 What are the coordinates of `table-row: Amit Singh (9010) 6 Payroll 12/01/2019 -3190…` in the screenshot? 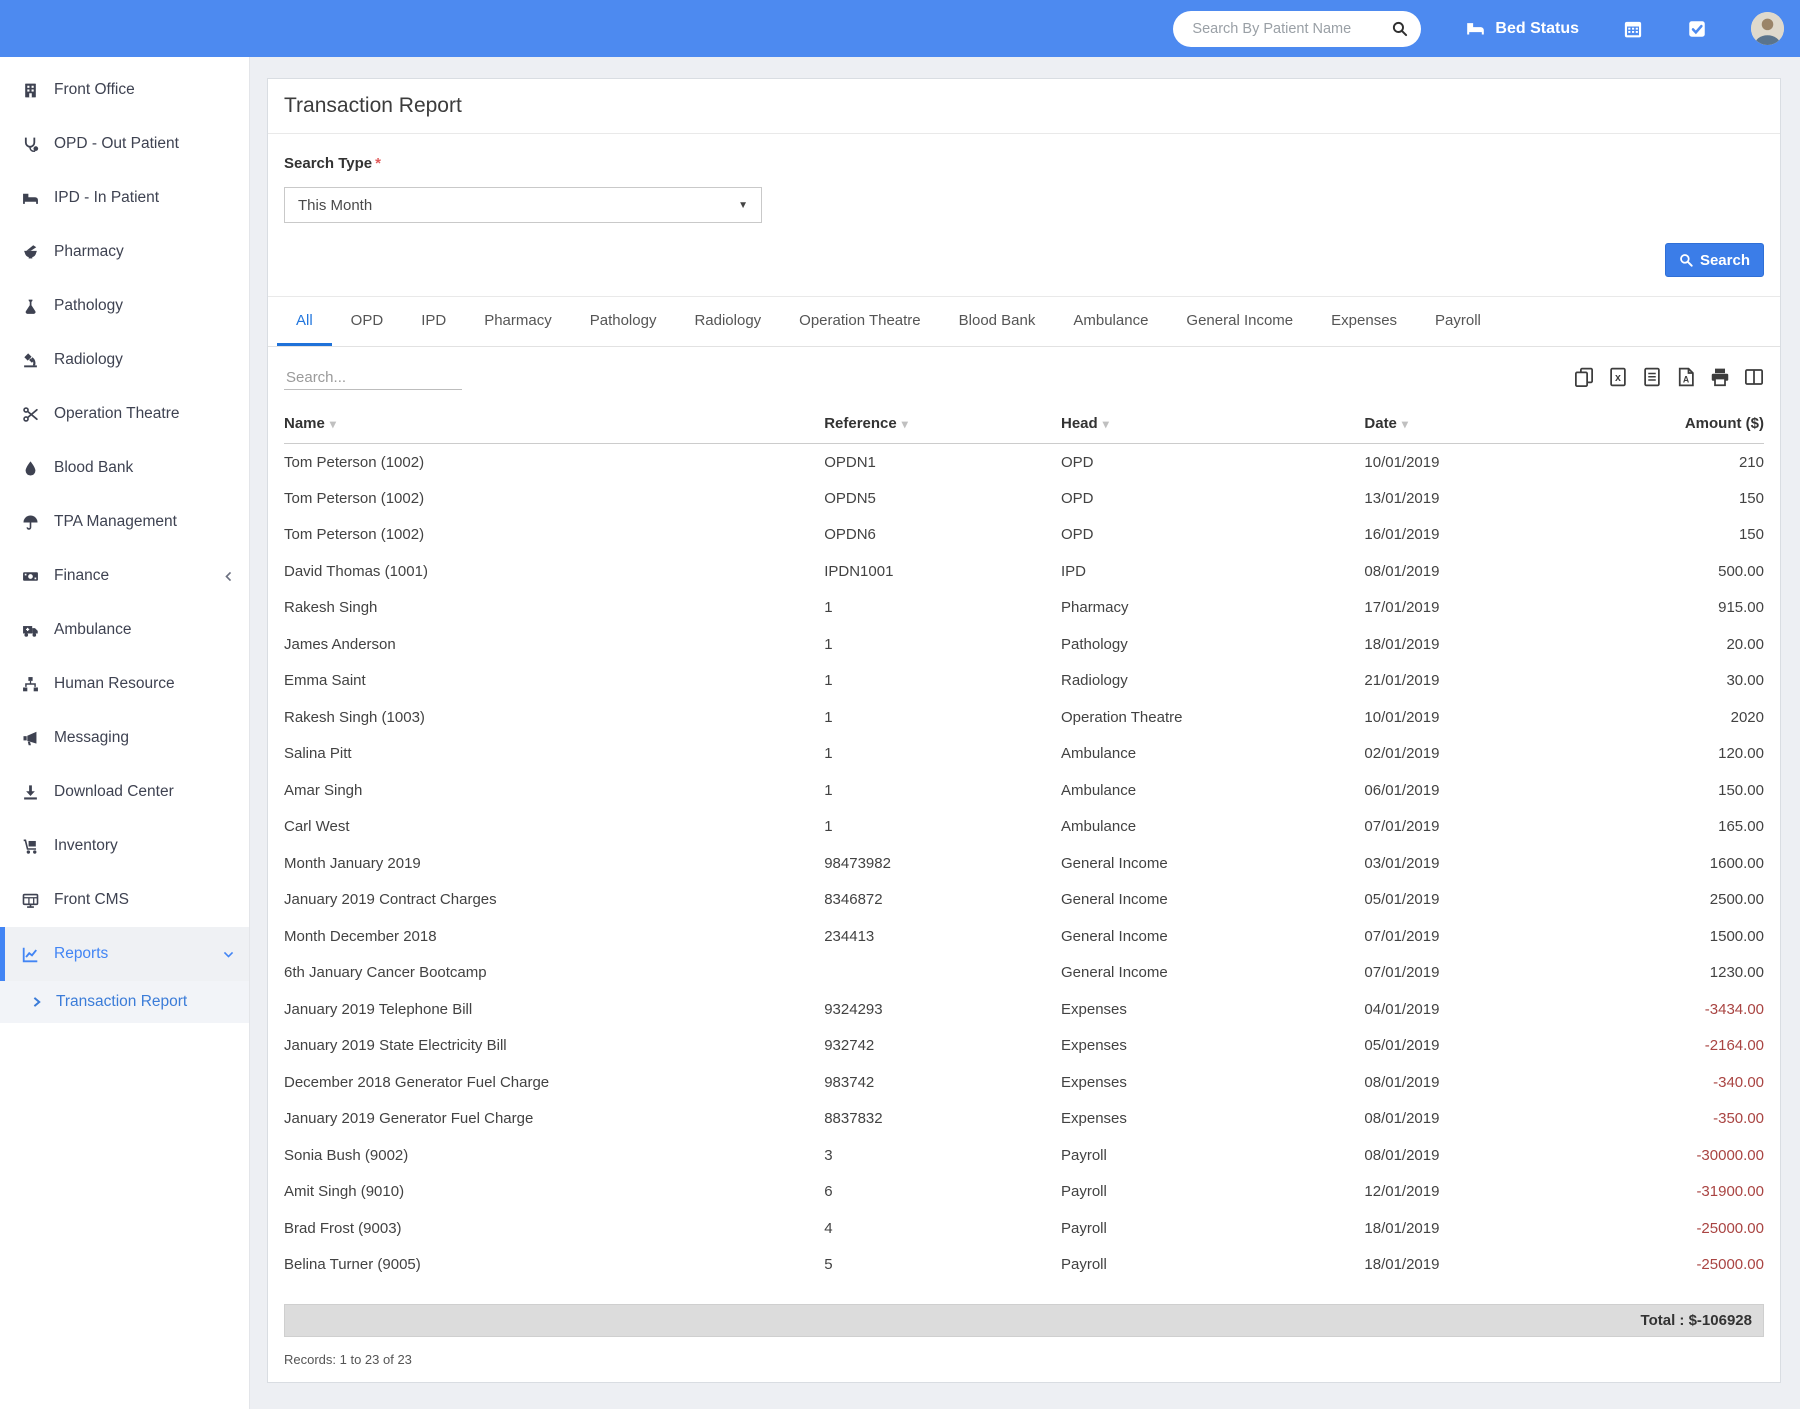 It's located at (1024, 1192).